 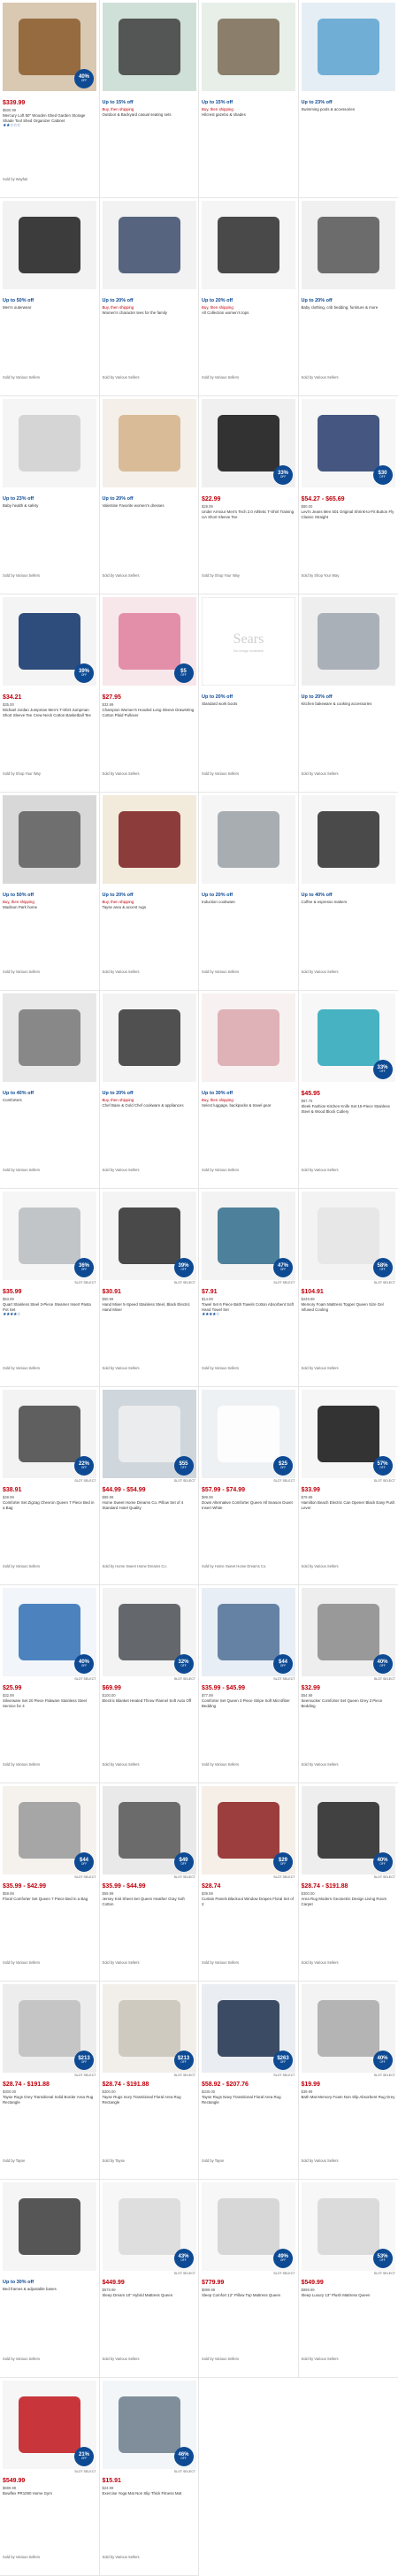 I want to click on product-image: 46%OFF, so click(x=149, y=2424).